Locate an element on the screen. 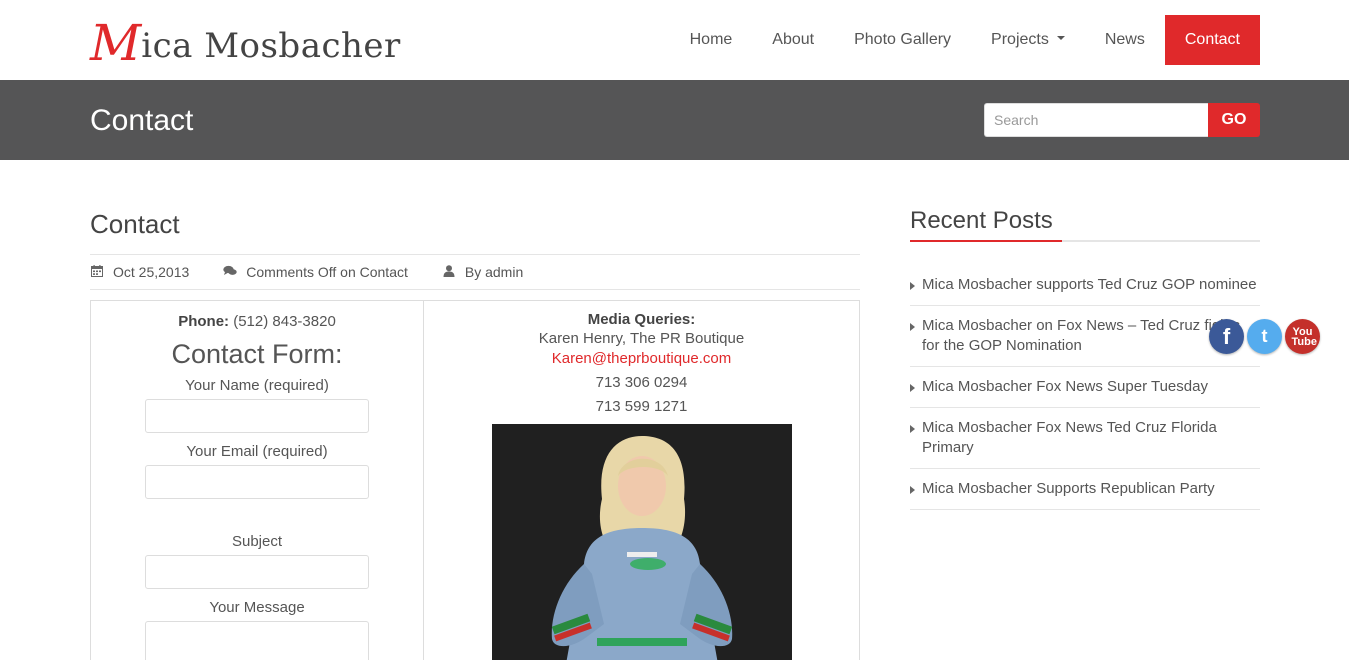 The width and height of the screenshot is (1349, 660). post-comments: Comments Off on Contact is located at coordinates (315, 272).